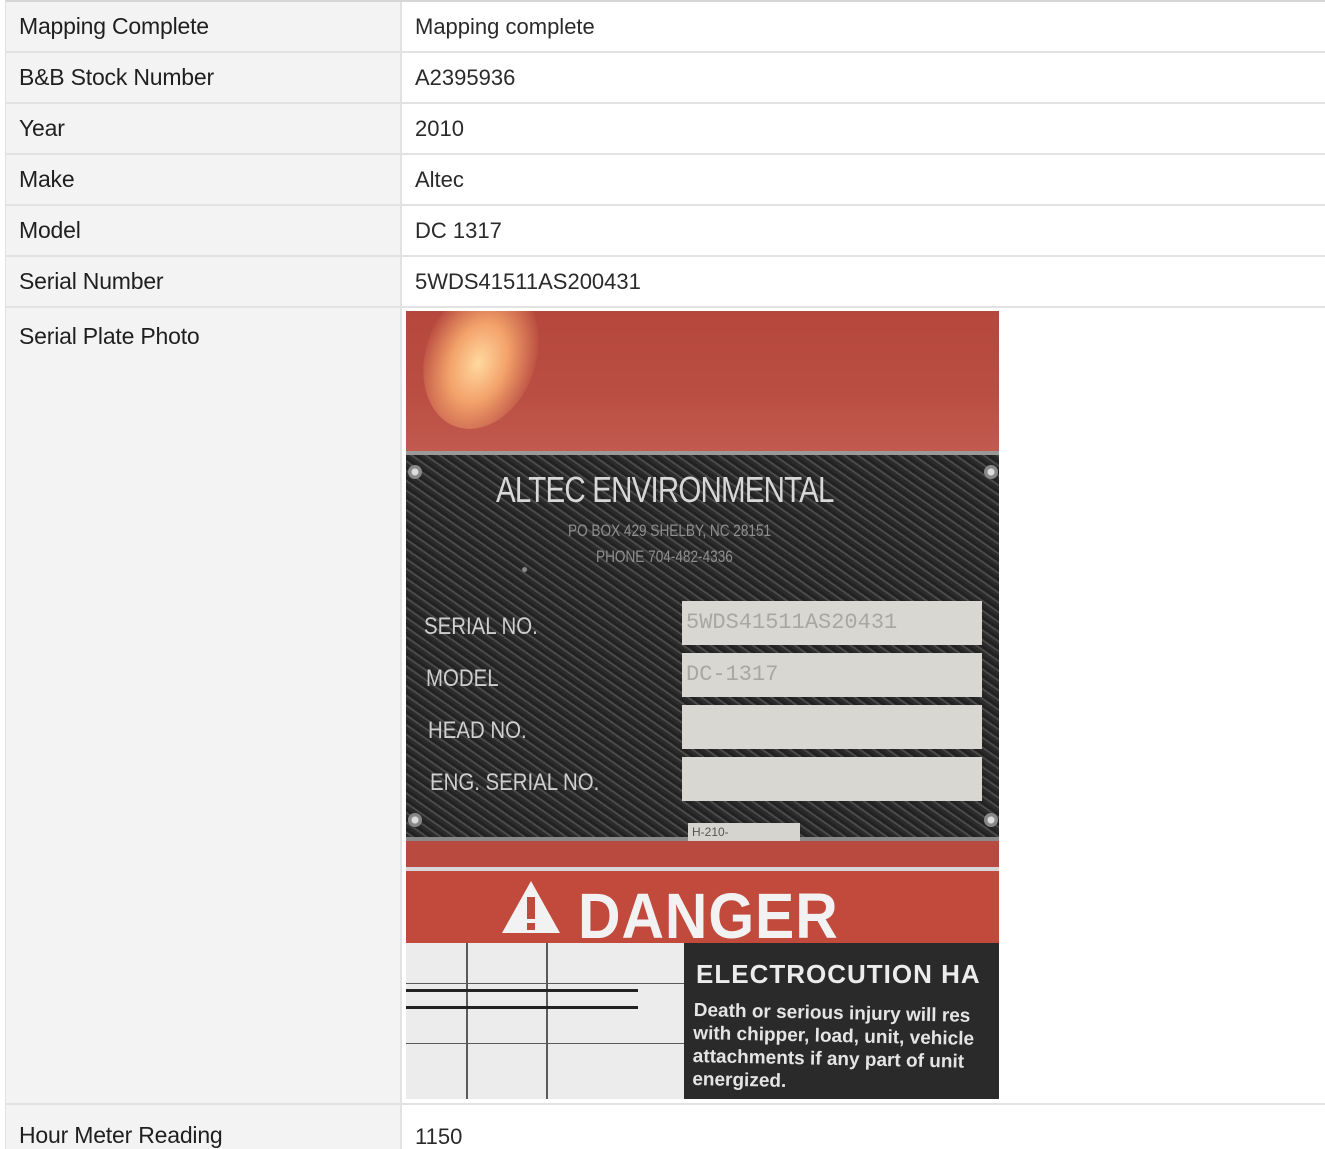 The width and height of the screenshot is (1325, 1149). I want to click on row-label-year: Year, so click(204, 128).